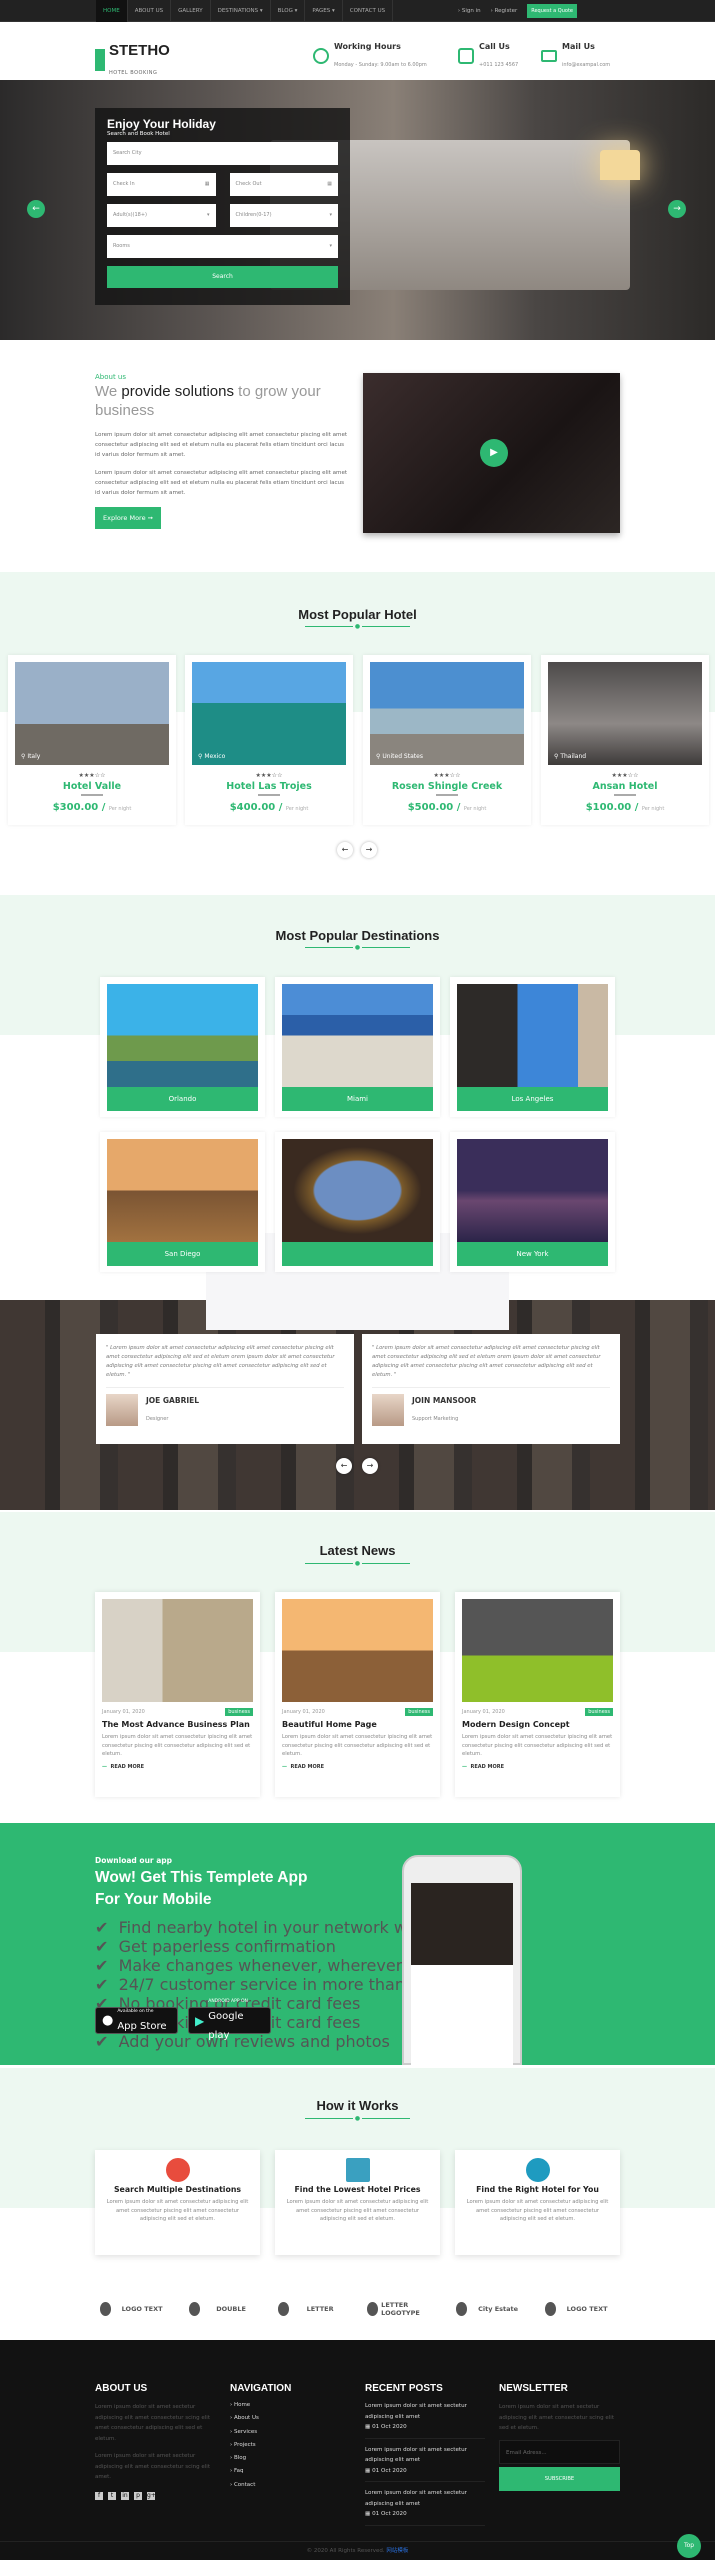 The width and height of the screenshot is (715, 2561). What do you see at coordinates (402, 2309) in the screenshot?
I see `partner-logo: LETTER LOGOTYPE` at bounding box center [402, 2309].